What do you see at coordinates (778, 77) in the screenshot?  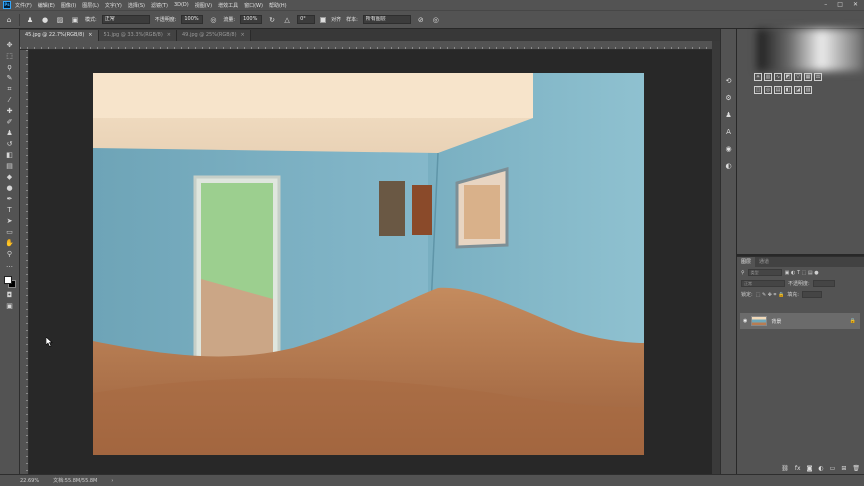 I see `curves-icon: ∿` at bounding box center [778, 77].